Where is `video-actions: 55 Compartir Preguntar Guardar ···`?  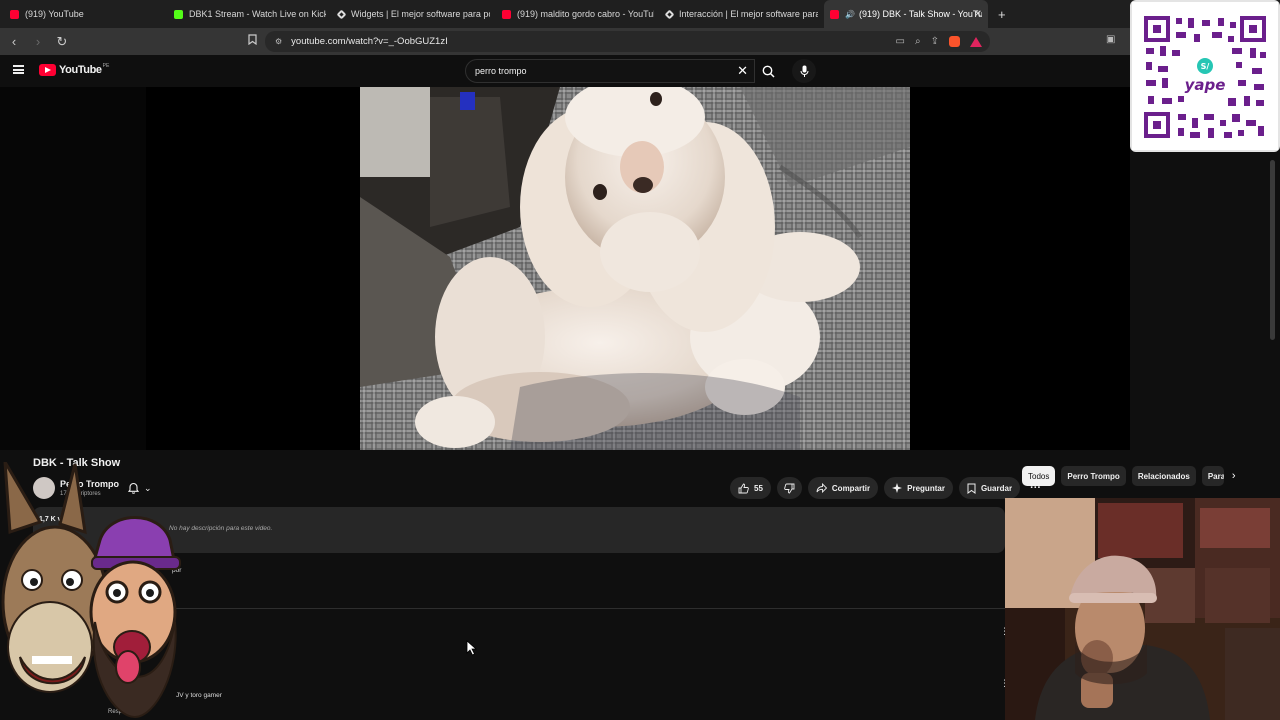
video-actions: 55 Compartir Preguntar Guardar ··· is located at coordinates (887, 488).